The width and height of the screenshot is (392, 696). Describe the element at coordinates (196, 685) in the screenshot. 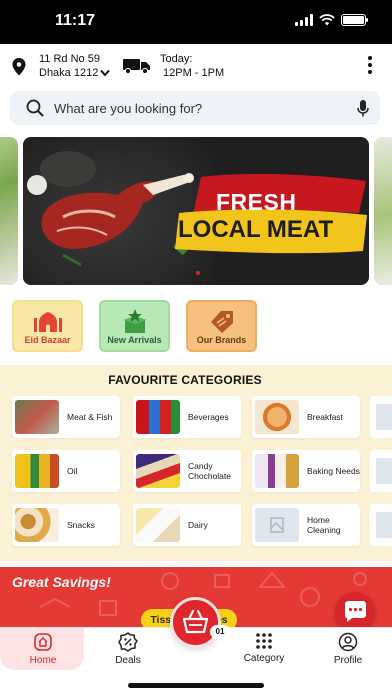

I see `home-indicator` at that location.